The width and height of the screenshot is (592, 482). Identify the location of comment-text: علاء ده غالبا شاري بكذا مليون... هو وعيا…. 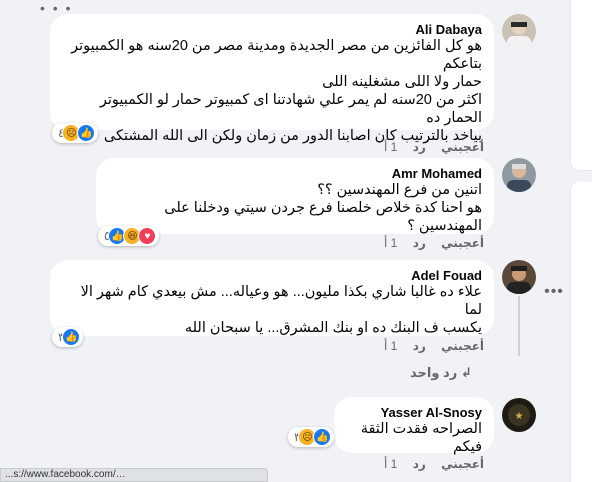
(281, 310).